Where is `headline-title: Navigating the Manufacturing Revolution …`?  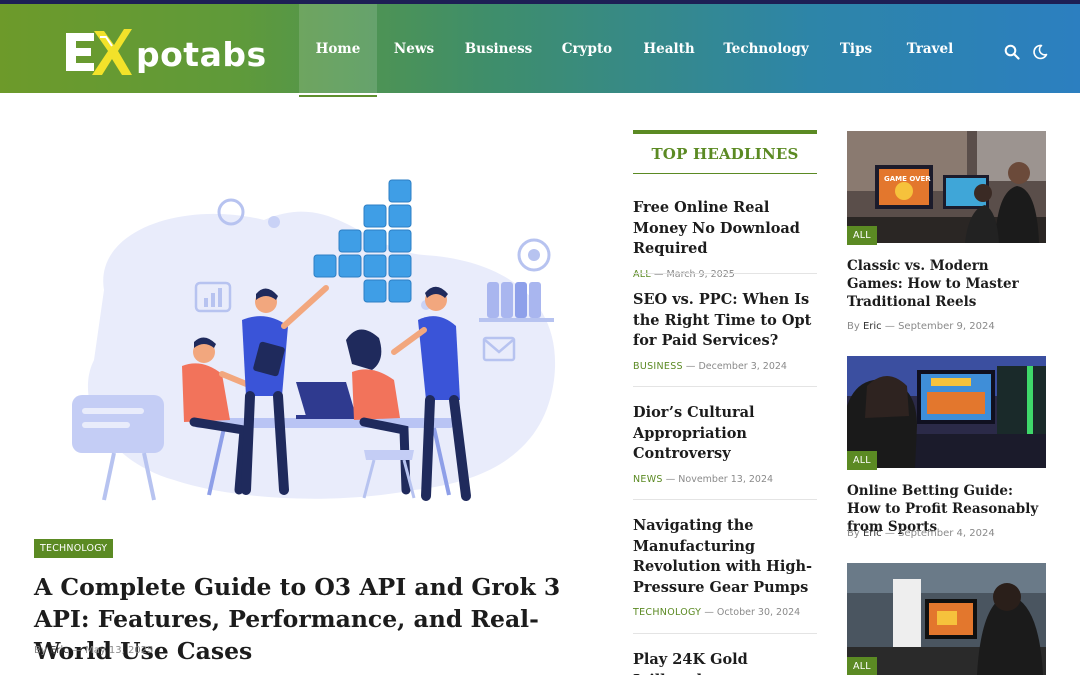
headline-title: Navigating the Manufacturing Revolution … is located at coordinates (725, 557).